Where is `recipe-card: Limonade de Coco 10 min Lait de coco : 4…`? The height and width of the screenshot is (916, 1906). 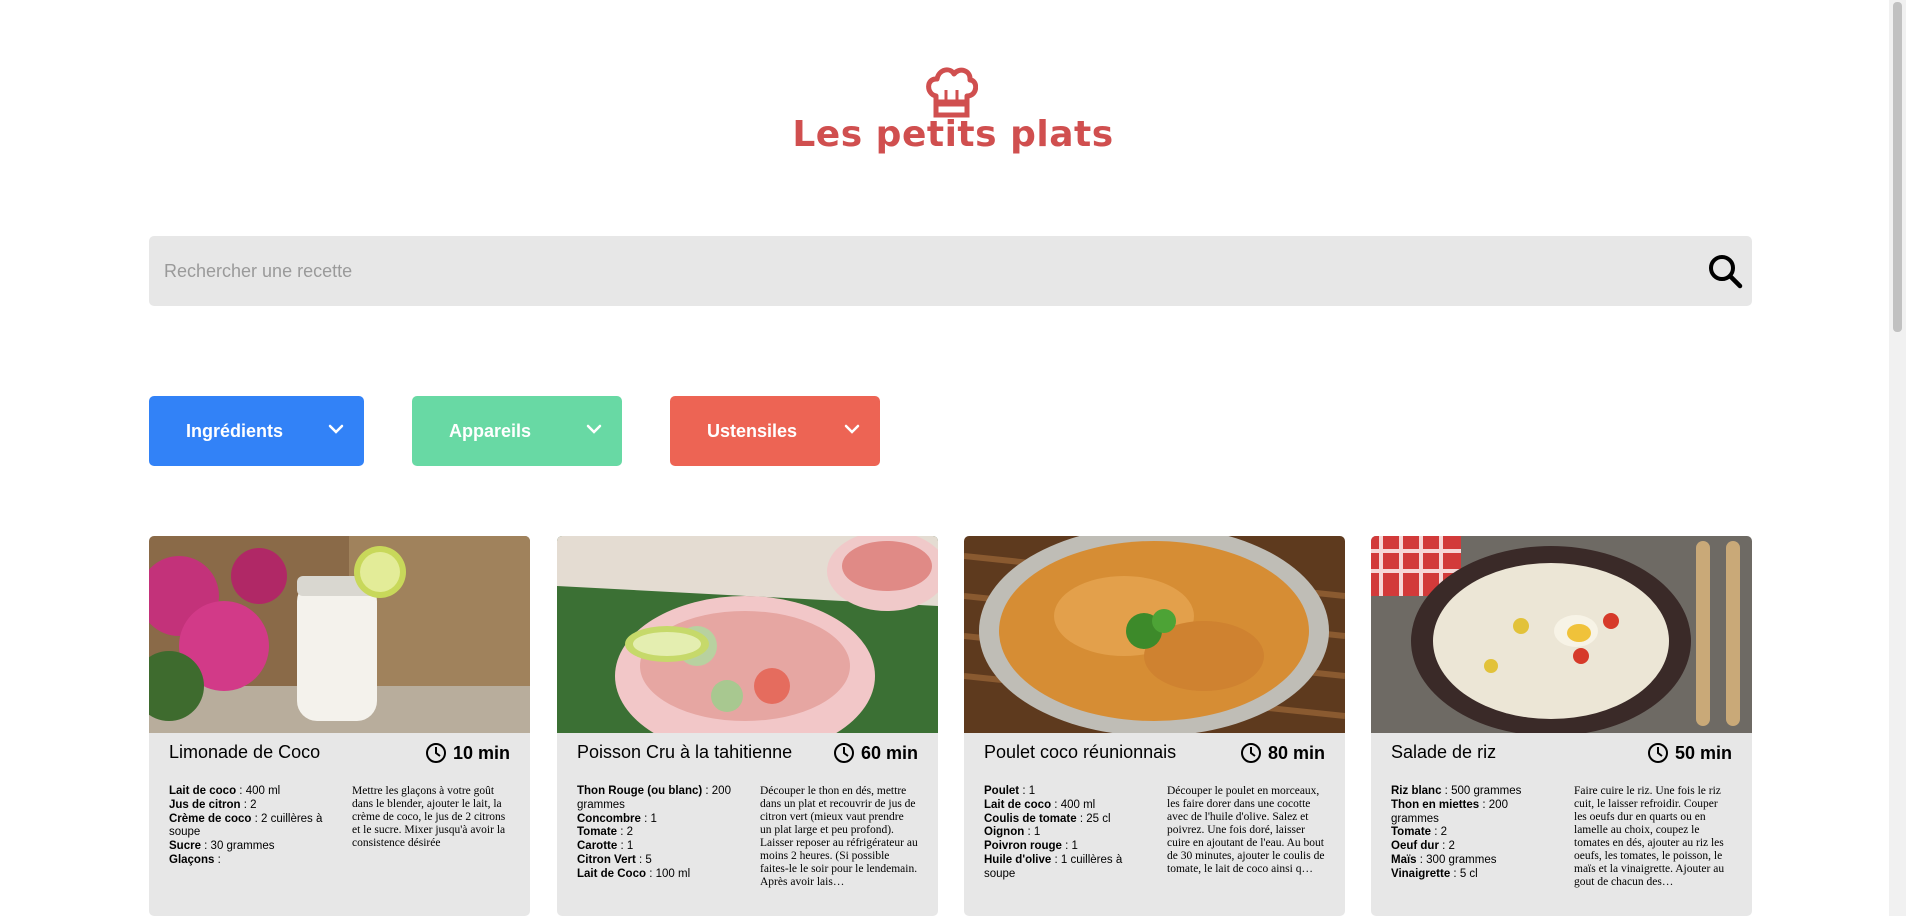 recipe-card: Limonade de Coco 10 min Lait de coco : 4… is located at coordinates (339, 726).